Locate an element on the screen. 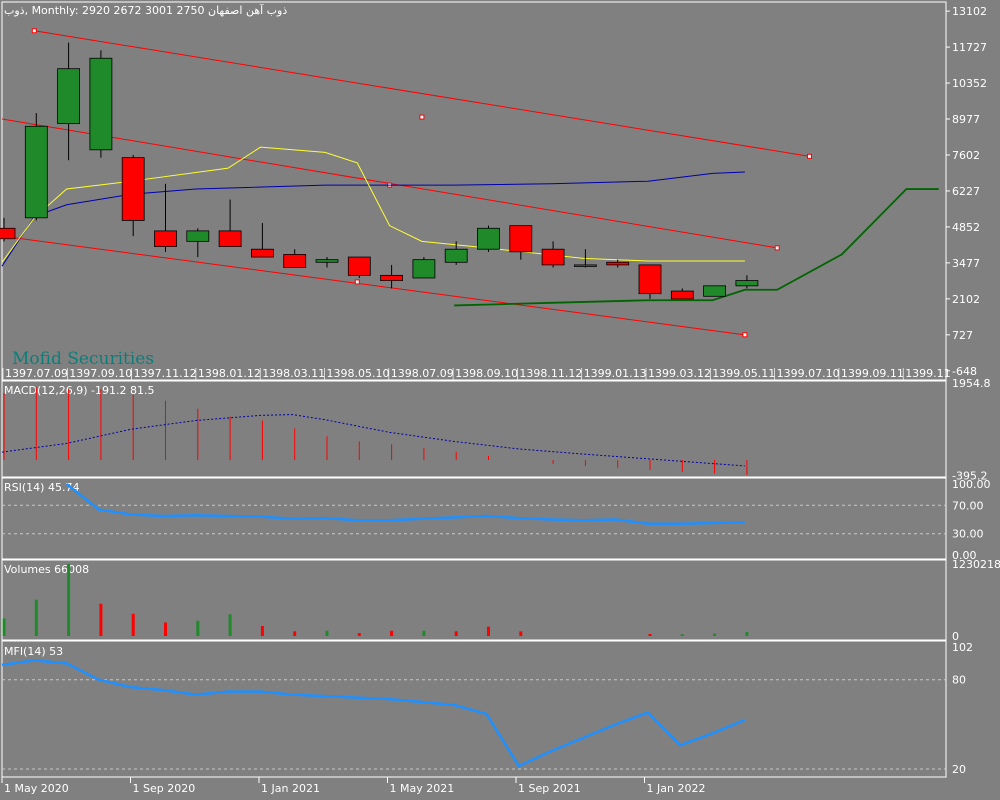 This screenshot has width=1000, height=800. price-tick-label: 2102 is located at coordinates (966, 299).